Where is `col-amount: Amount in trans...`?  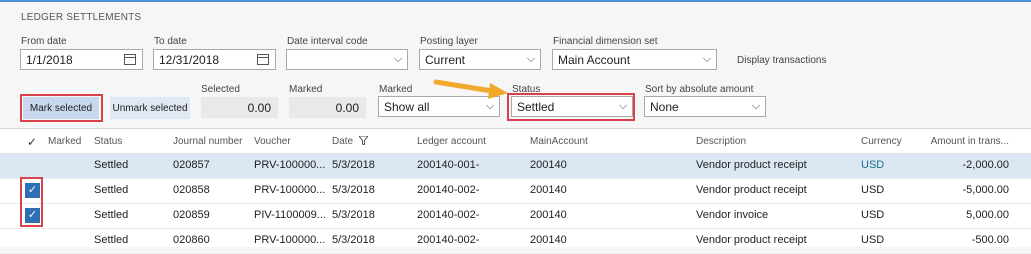
col-amount: Amount in trans... is located at coordinates (970, 141).